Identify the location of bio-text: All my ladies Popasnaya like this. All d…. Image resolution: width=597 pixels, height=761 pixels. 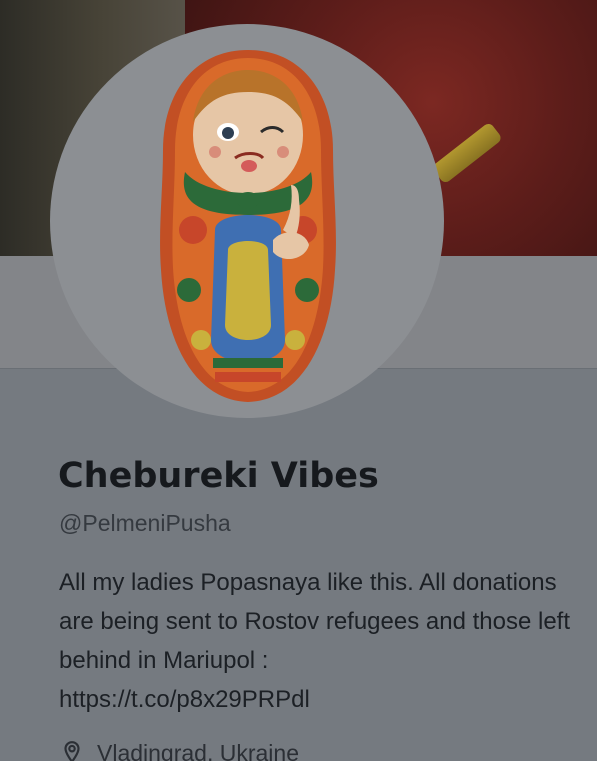
(314, 621).